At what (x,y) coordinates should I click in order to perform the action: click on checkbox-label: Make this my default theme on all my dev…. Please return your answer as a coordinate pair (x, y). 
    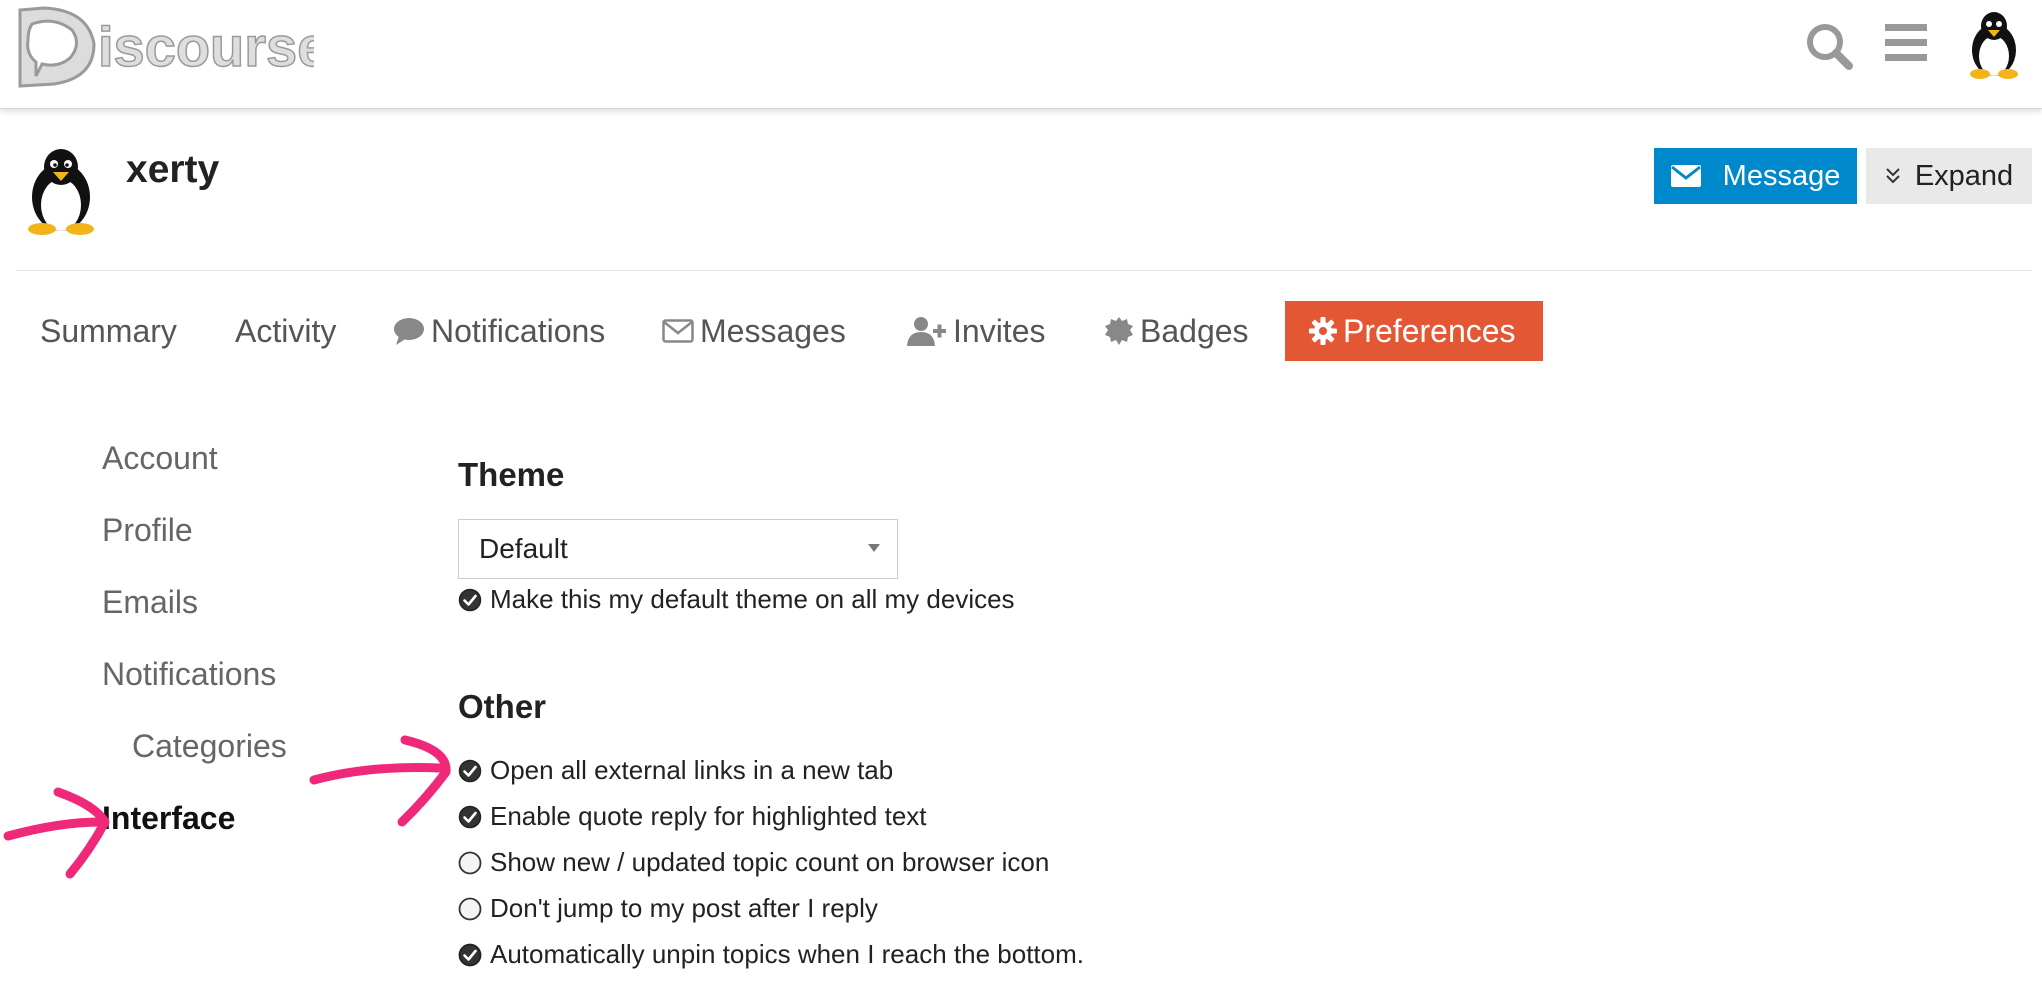
    Looking at the image, I should click on (752, 599).